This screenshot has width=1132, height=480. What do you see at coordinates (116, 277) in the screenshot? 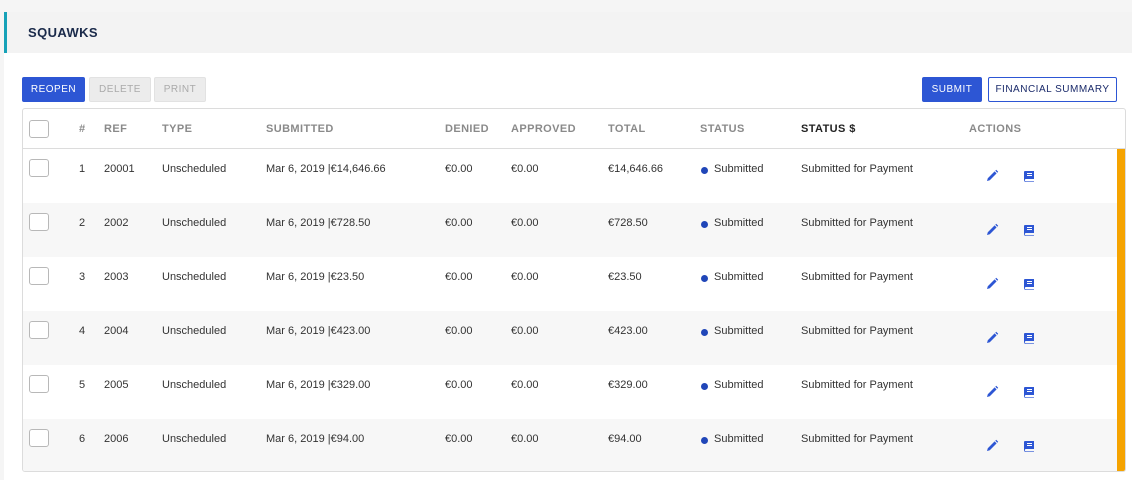
I see `row-ref: 2003` at bounding box center [116, 277].